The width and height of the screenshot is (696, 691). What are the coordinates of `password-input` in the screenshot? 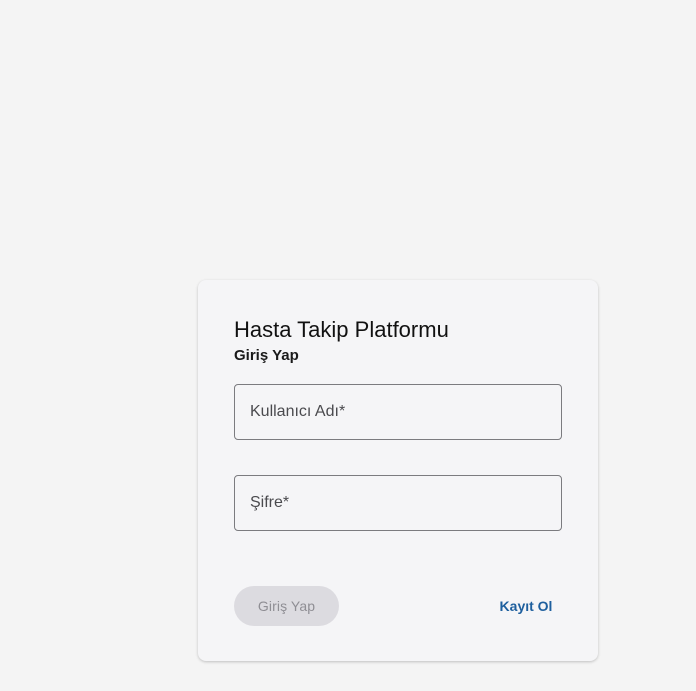 It's located at (398, 503).